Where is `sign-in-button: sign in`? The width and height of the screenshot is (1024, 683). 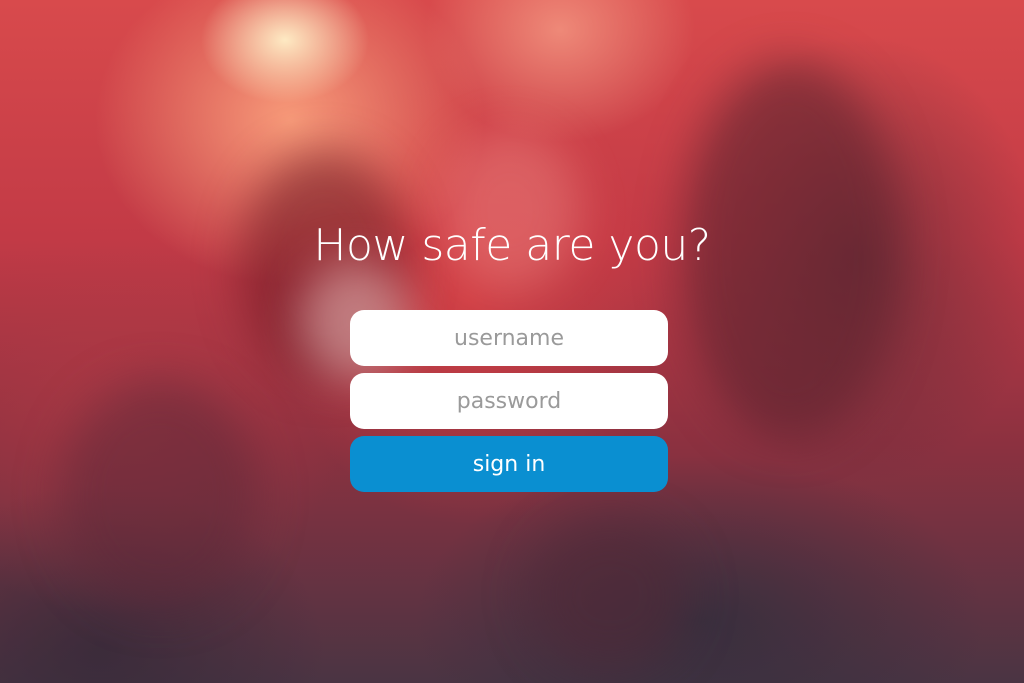
sign-in-button: sign in is located at coordinates (509, 464).